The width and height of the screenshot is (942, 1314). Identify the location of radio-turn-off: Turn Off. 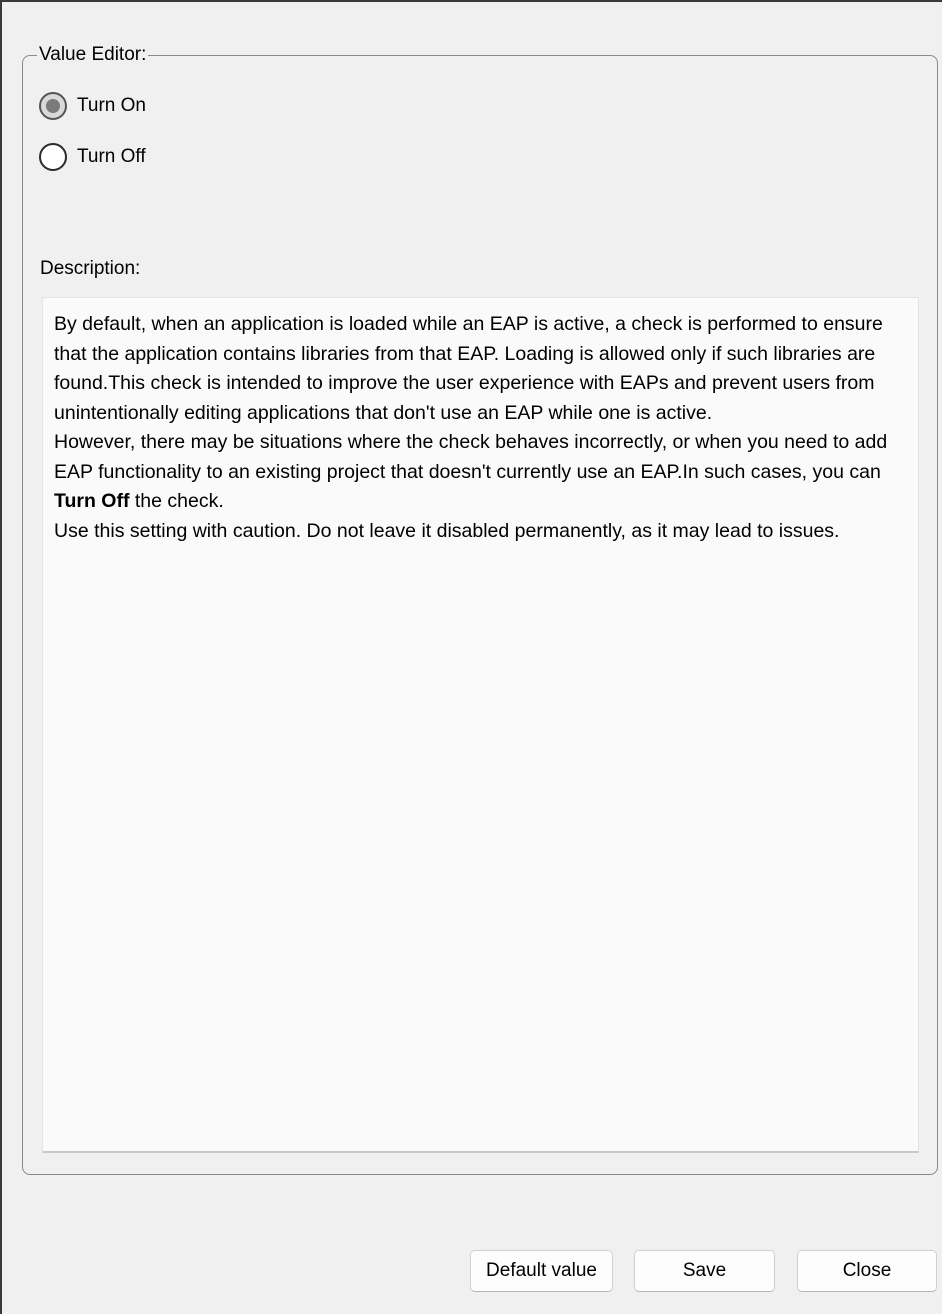
(92, 157).